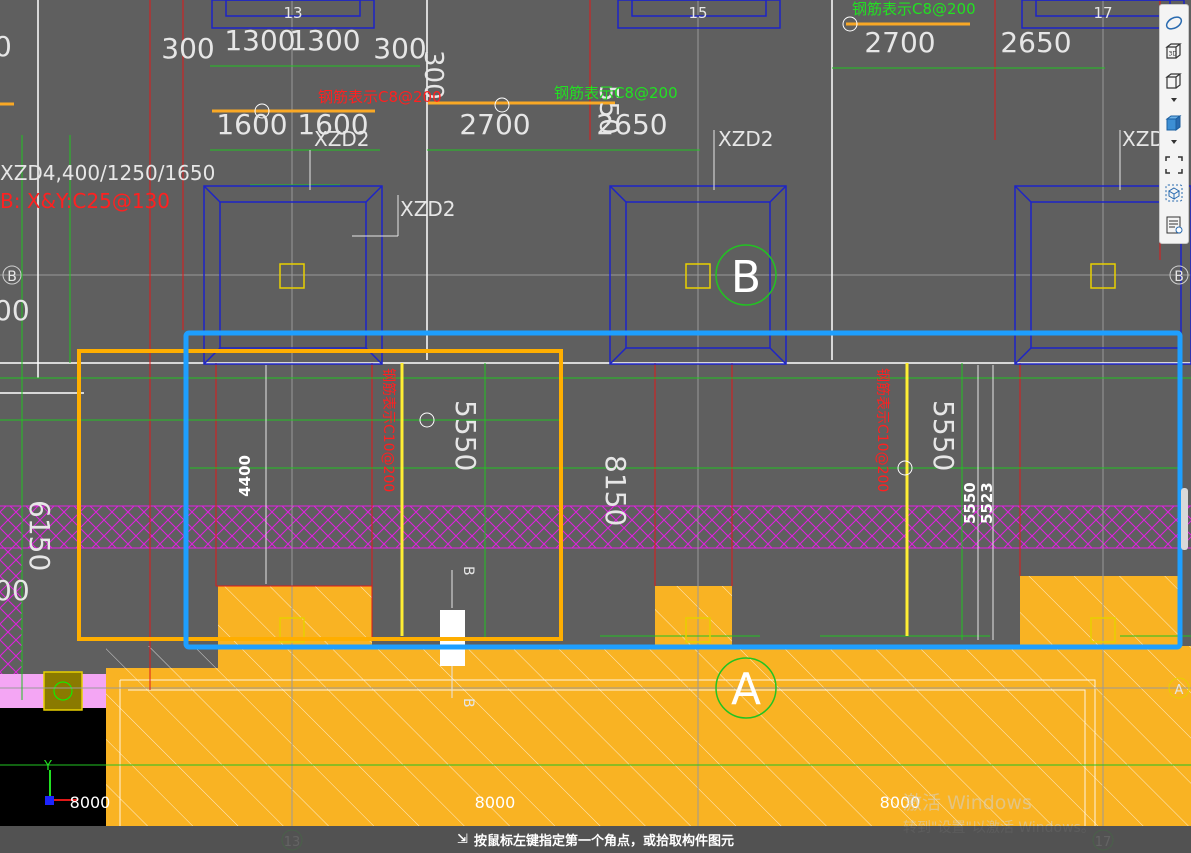 The width and height of the screenshot is (1191, 853). Describe the element at coordinates (495, 802) in the screenshot. I see `bottom-dim-mid: 8000` at that location.